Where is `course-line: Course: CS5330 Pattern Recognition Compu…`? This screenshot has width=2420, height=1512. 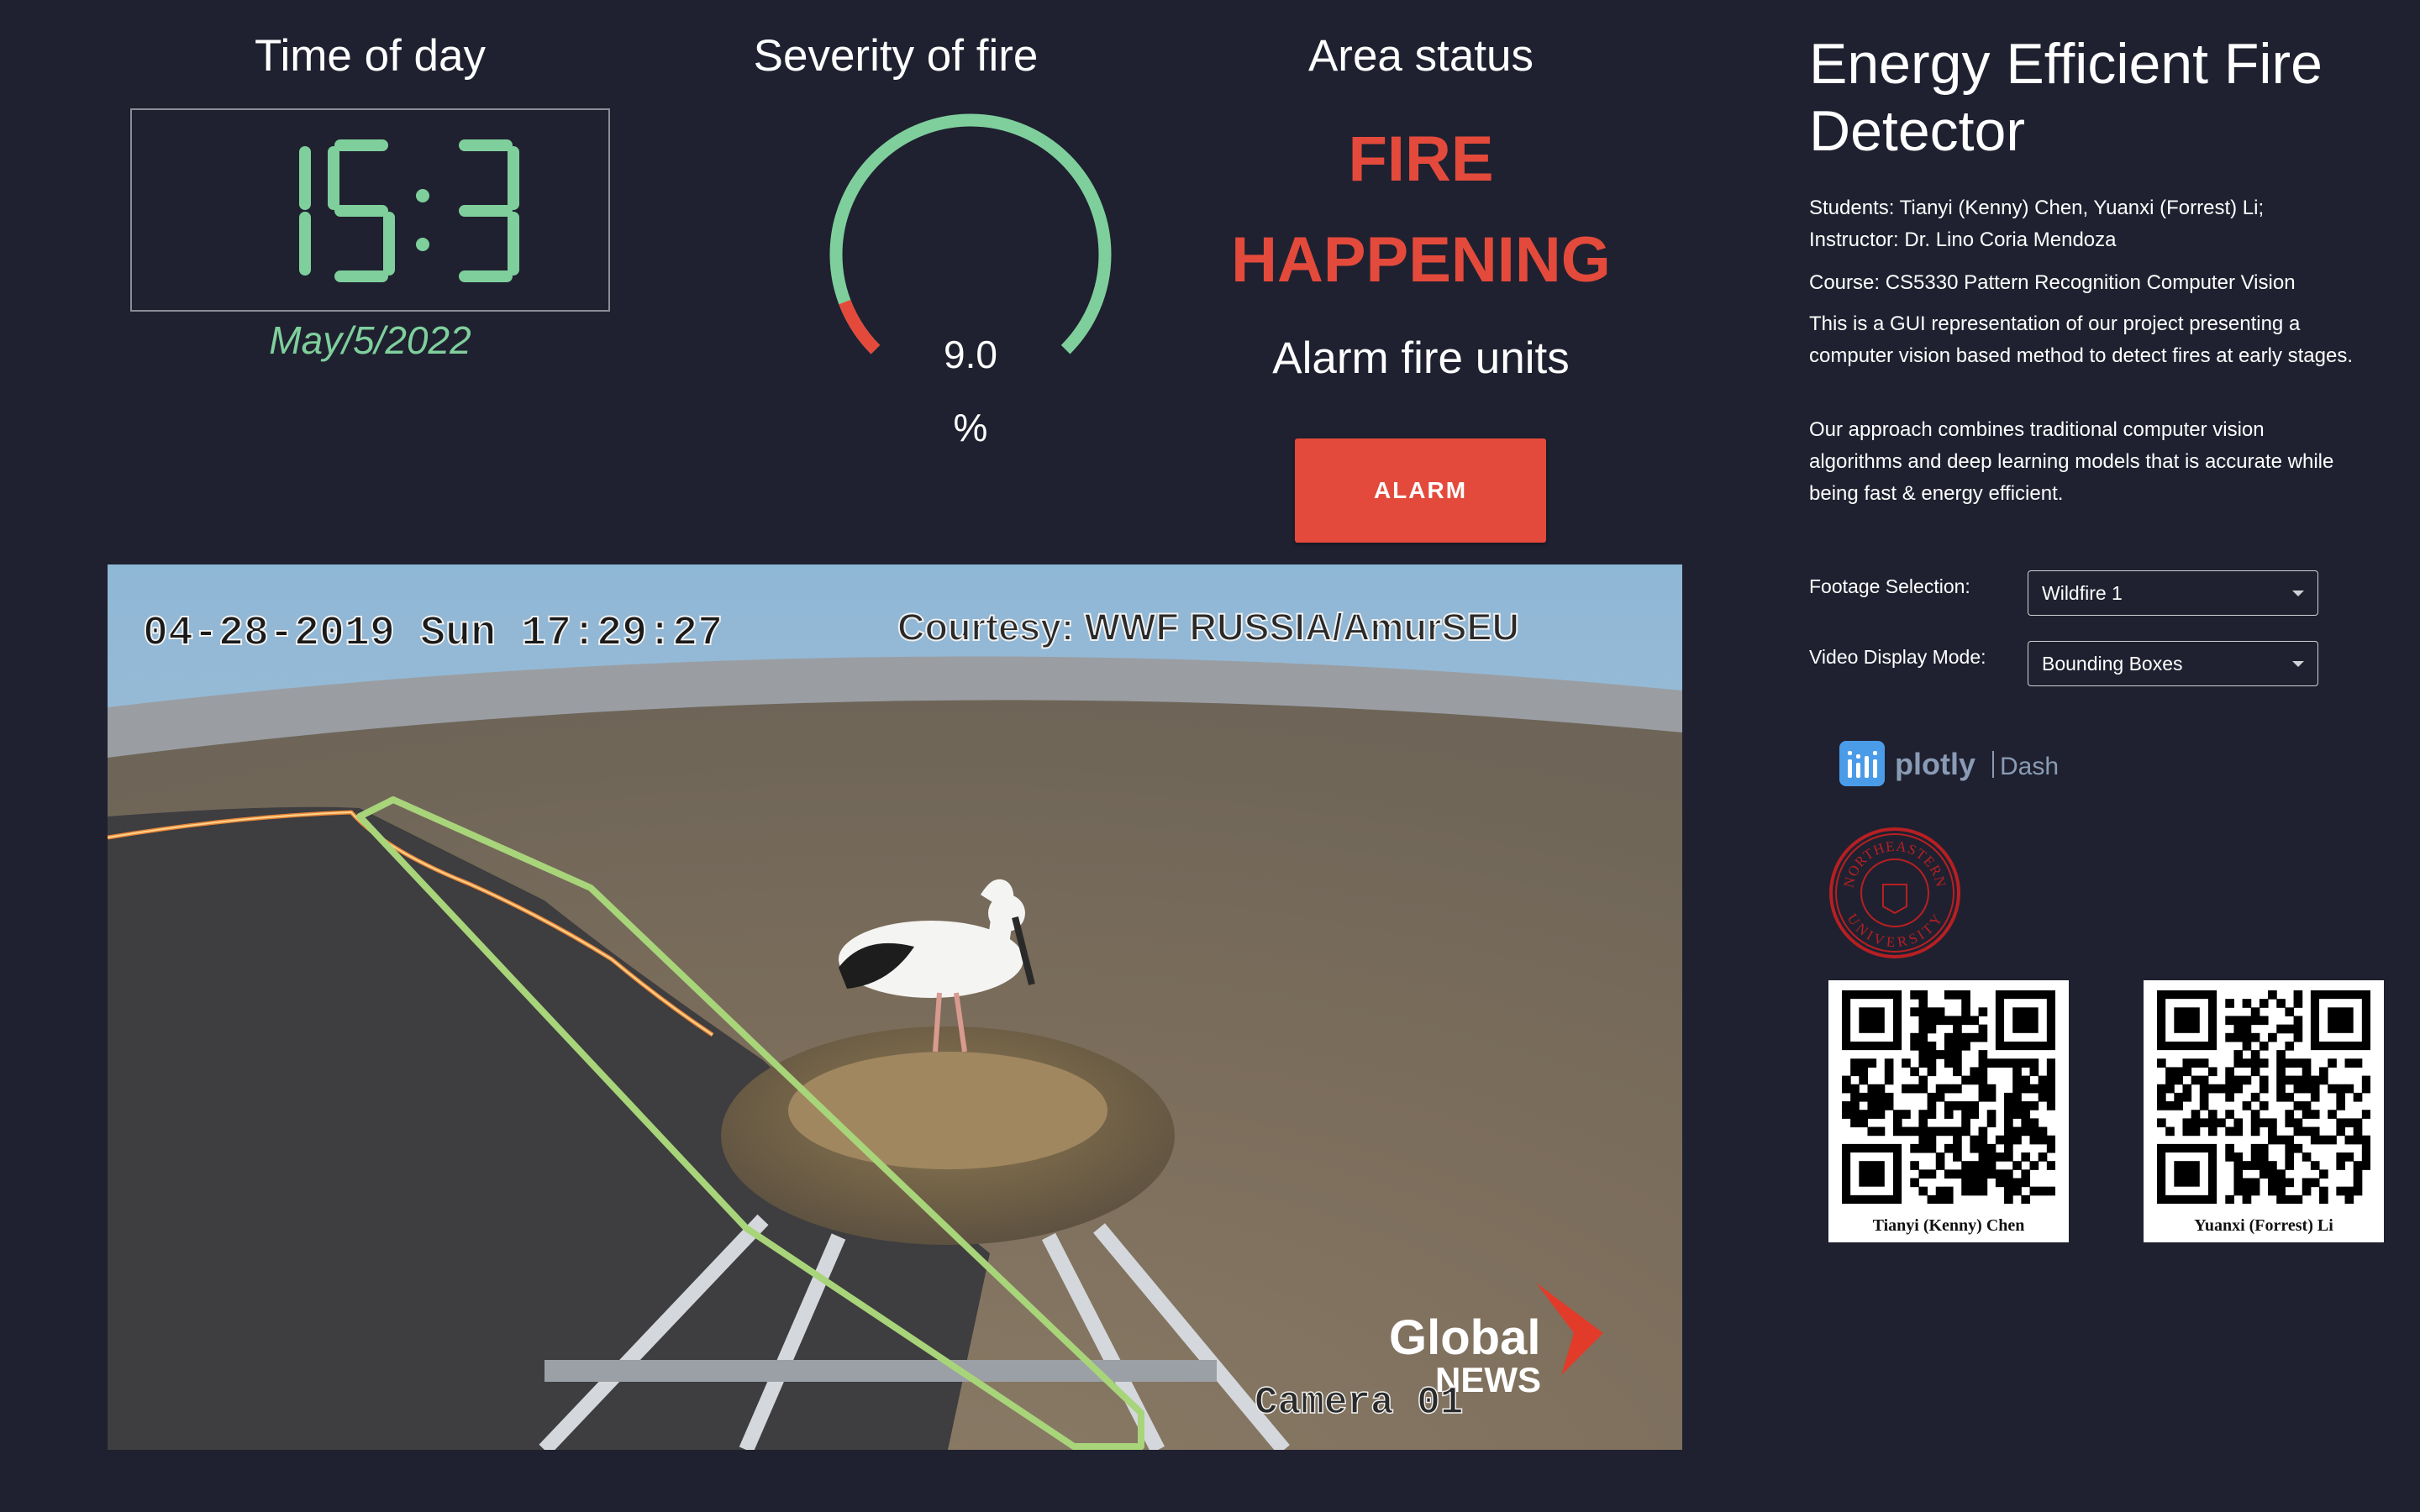
course-line: Course: CS5330 Pattern Recognition Compu… is located at coordinates (2052, 282).